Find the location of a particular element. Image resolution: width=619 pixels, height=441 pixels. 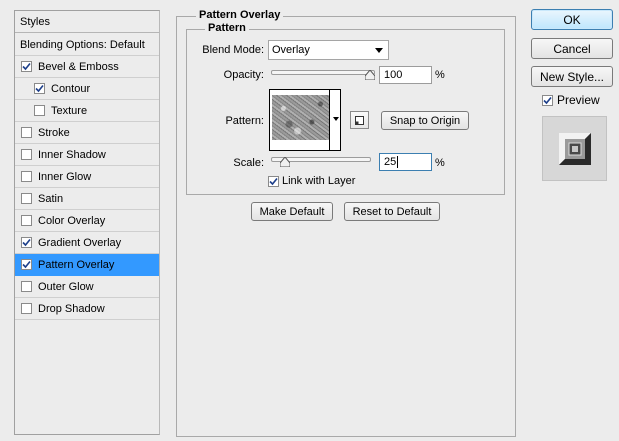

style-item-label: Stroke is located at coordinates (54, 132).